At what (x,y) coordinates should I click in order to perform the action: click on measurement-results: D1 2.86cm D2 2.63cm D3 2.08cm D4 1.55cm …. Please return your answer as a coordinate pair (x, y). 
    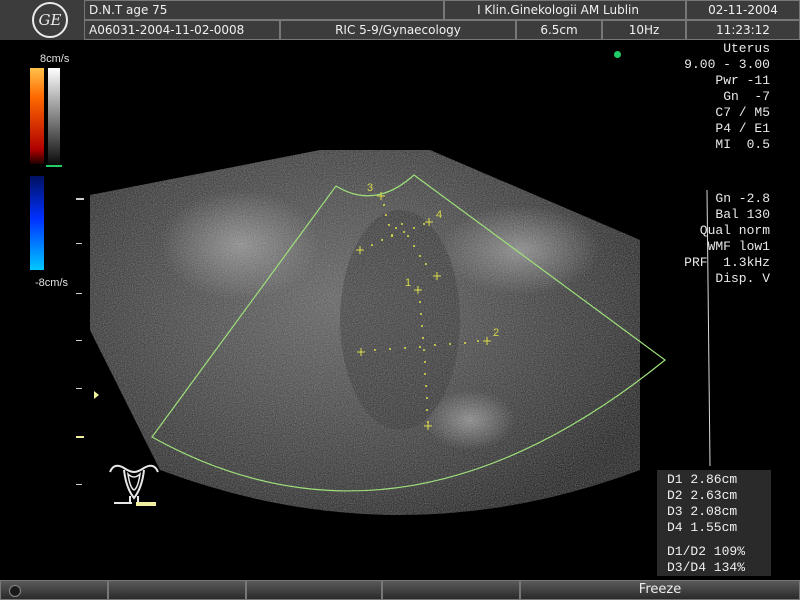
    Looking at the image, I should click on (714, 523).